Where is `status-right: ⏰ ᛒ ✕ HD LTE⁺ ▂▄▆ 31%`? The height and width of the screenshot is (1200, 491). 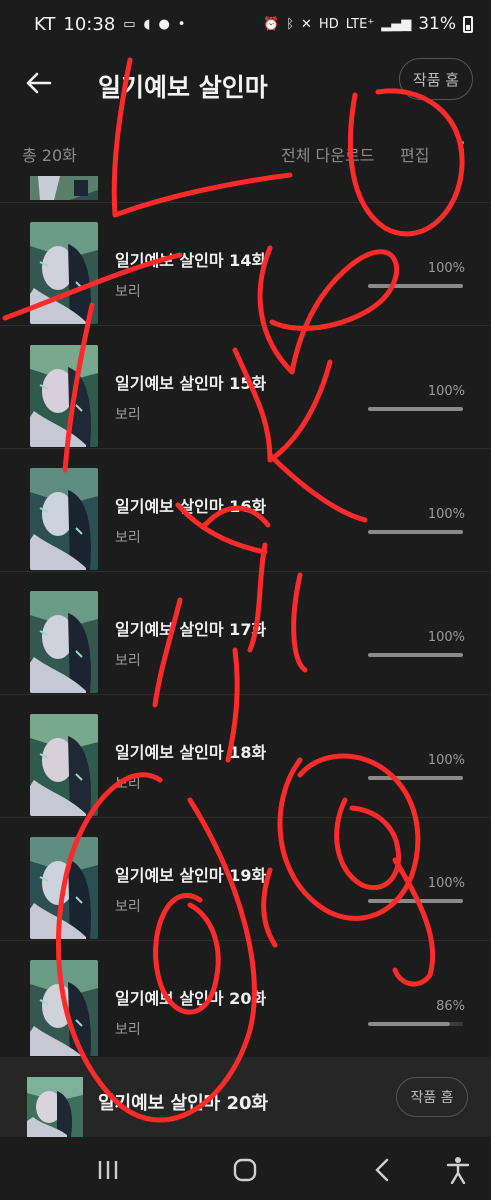 status-right: ⏰ ᛒ ✕ HD LTE⁺ ▂▄▆ 31% is located at coordinates (368, 24).